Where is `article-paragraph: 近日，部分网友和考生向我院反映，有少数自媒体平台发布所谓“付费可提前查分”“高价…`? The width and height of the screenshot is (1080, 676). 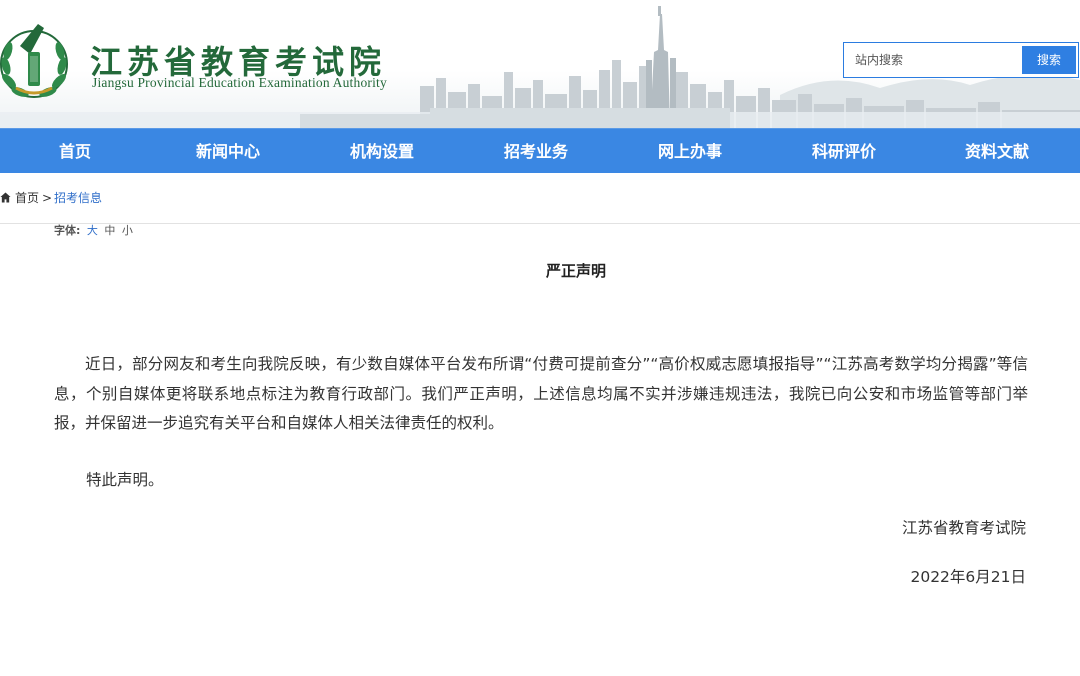 article-paragraph: 近日，部分网友和考生向我院反映，有少数自媒体平台发布所谓“付费可提前查分”“高价… is located at coordinates (541, 393).